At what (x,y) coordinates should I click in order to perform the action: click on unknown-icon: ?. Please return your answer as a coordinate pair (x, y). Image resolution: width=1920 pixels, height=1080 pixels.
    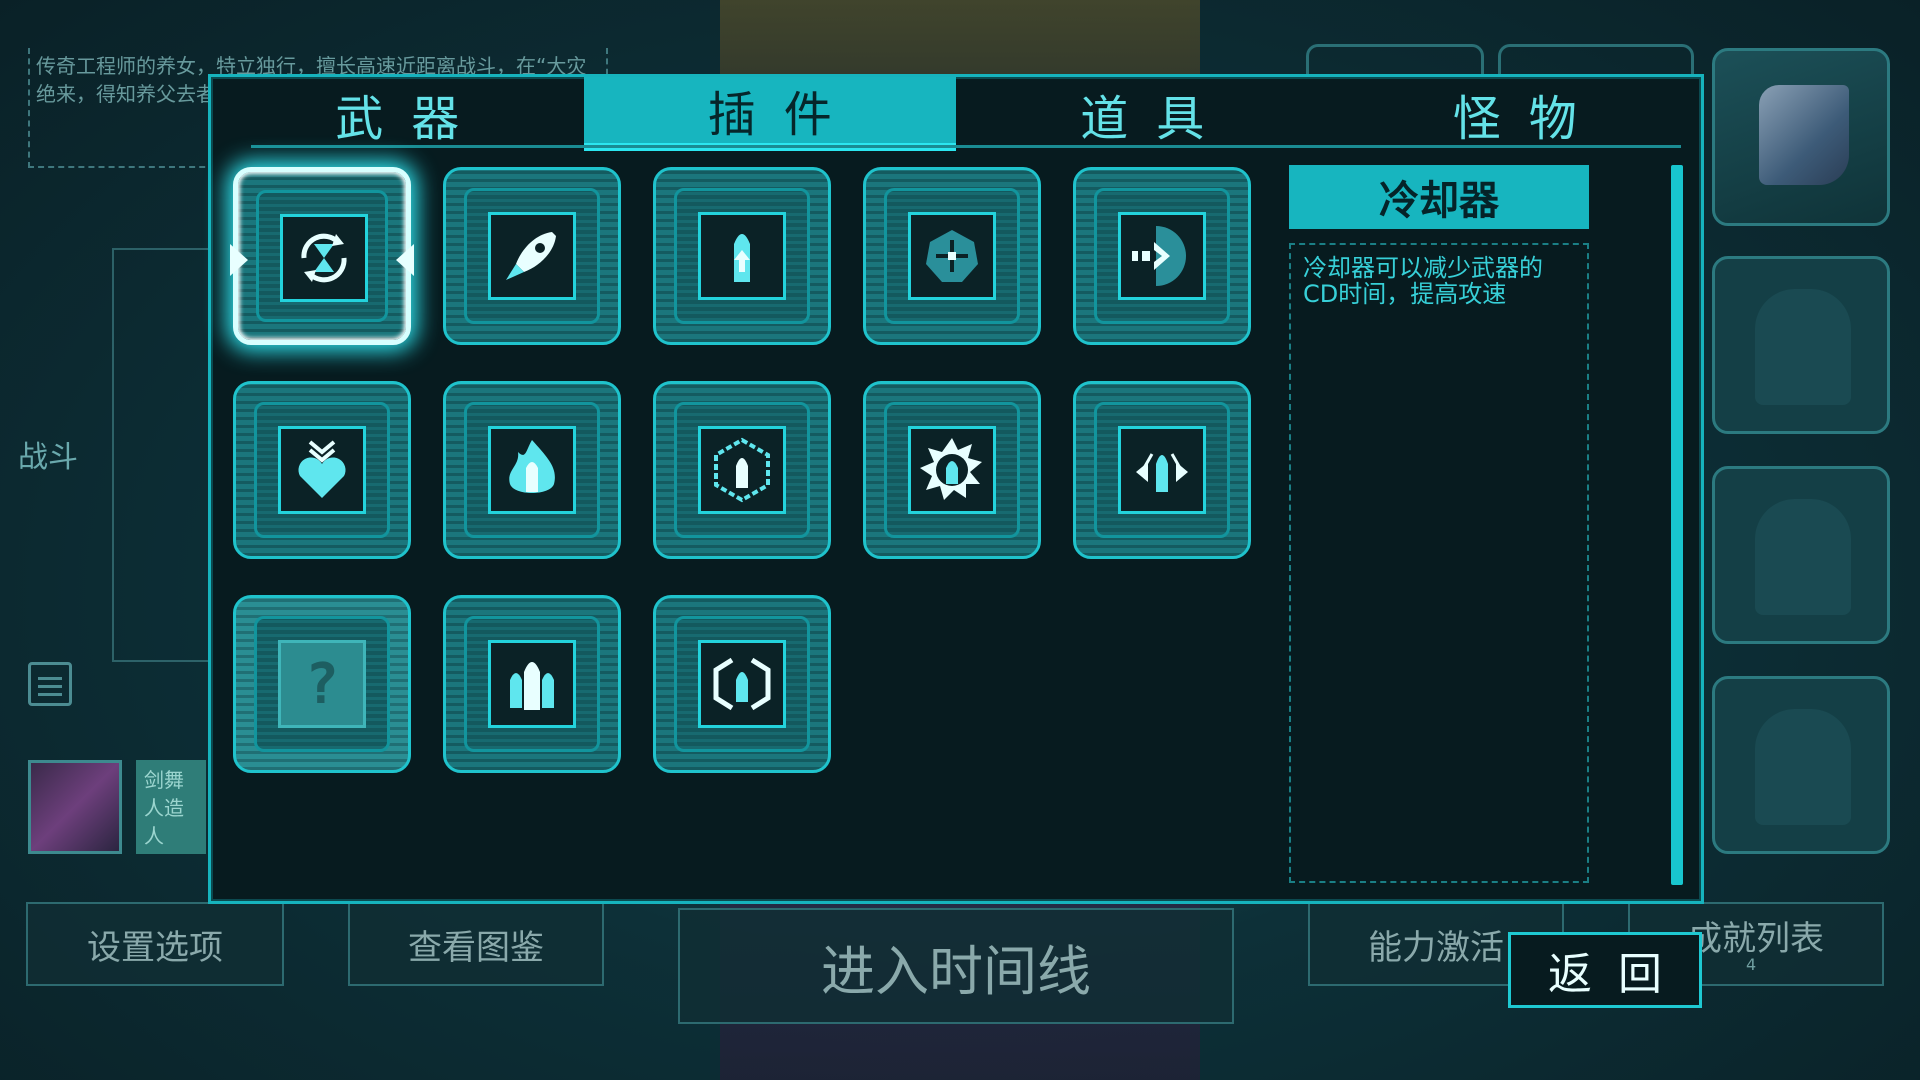
    Looking at the image, I should click on (322, 684).